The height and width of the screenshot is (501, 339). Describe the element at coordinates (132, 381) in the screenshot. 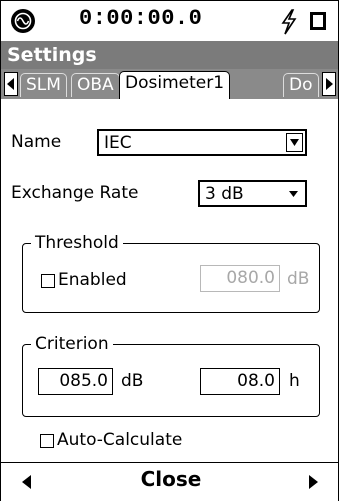

I see `criterion-level-unit: dB` at that location.